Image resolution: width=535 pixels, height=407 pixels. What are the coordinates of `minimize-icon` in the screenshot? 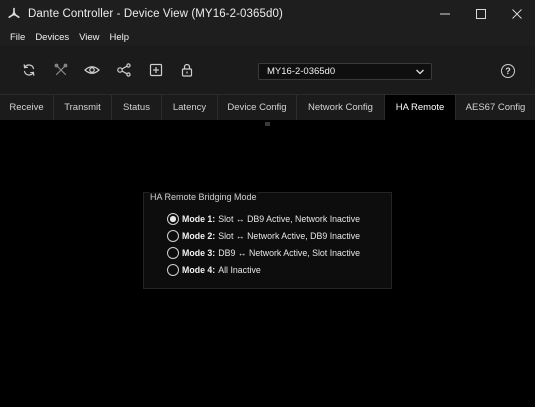 It's located at (445, 14).